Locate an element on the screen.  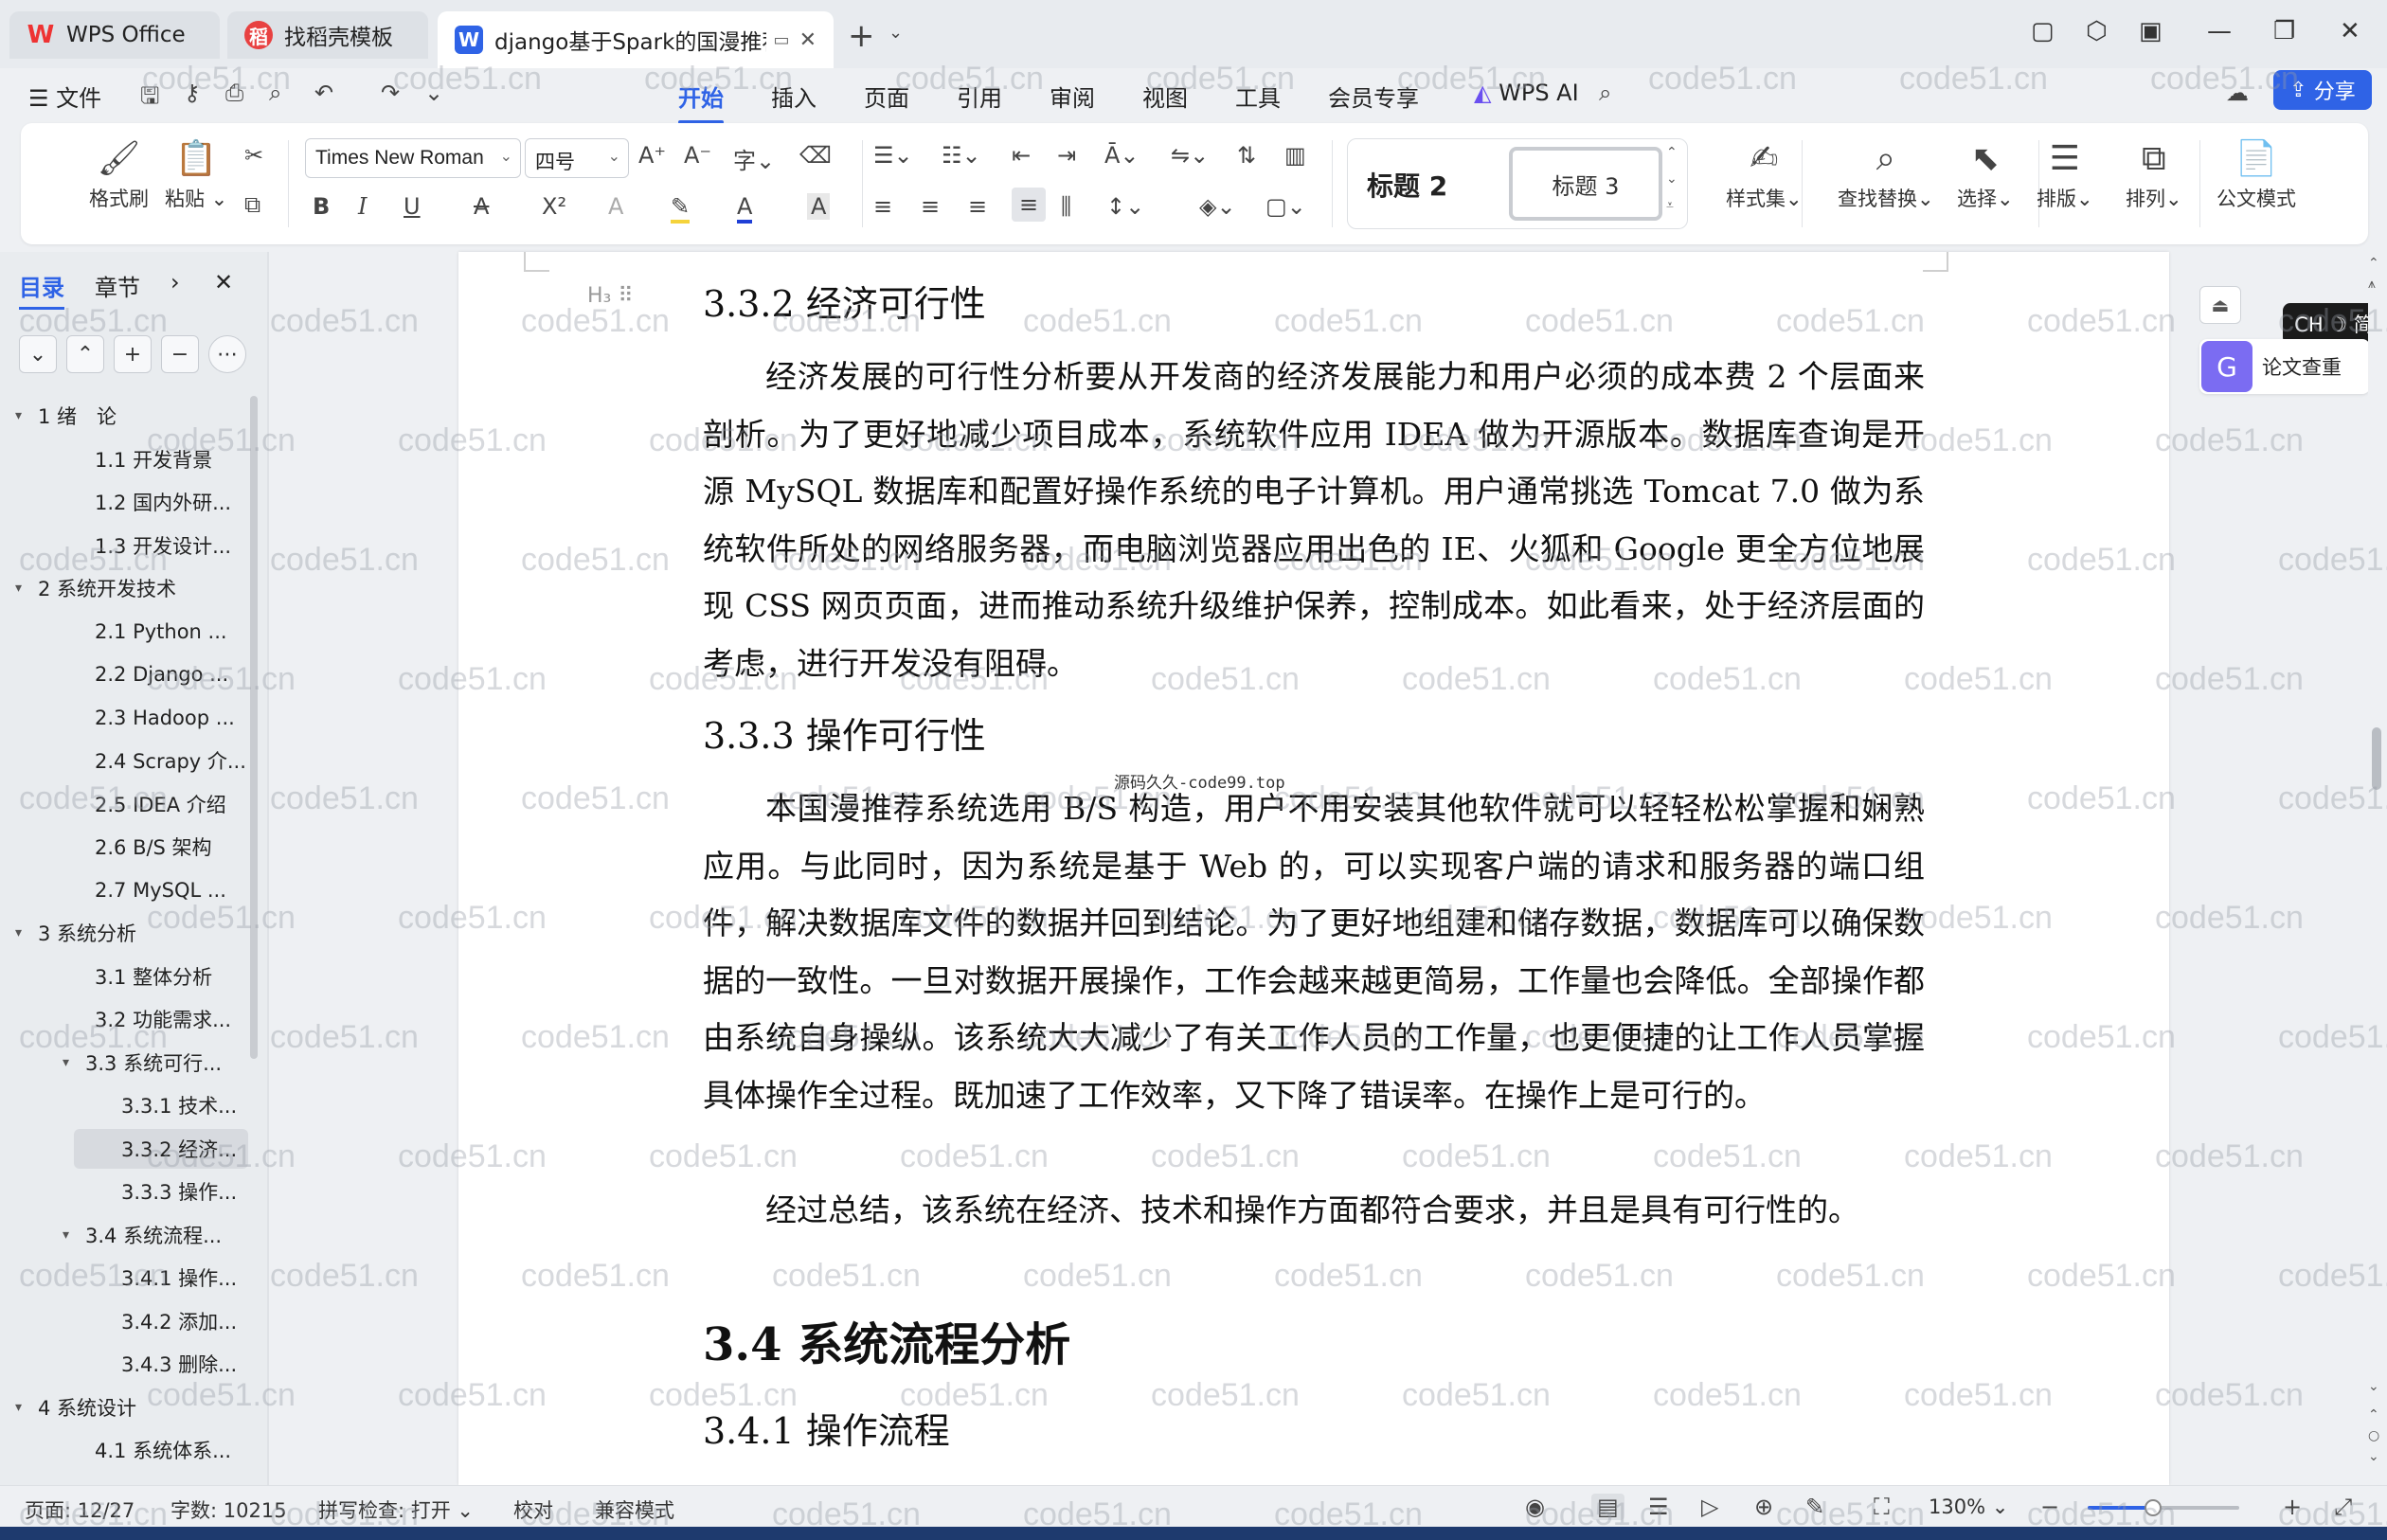
scroll-up-icon: ⌃ is located at coordinates (2373, 263).